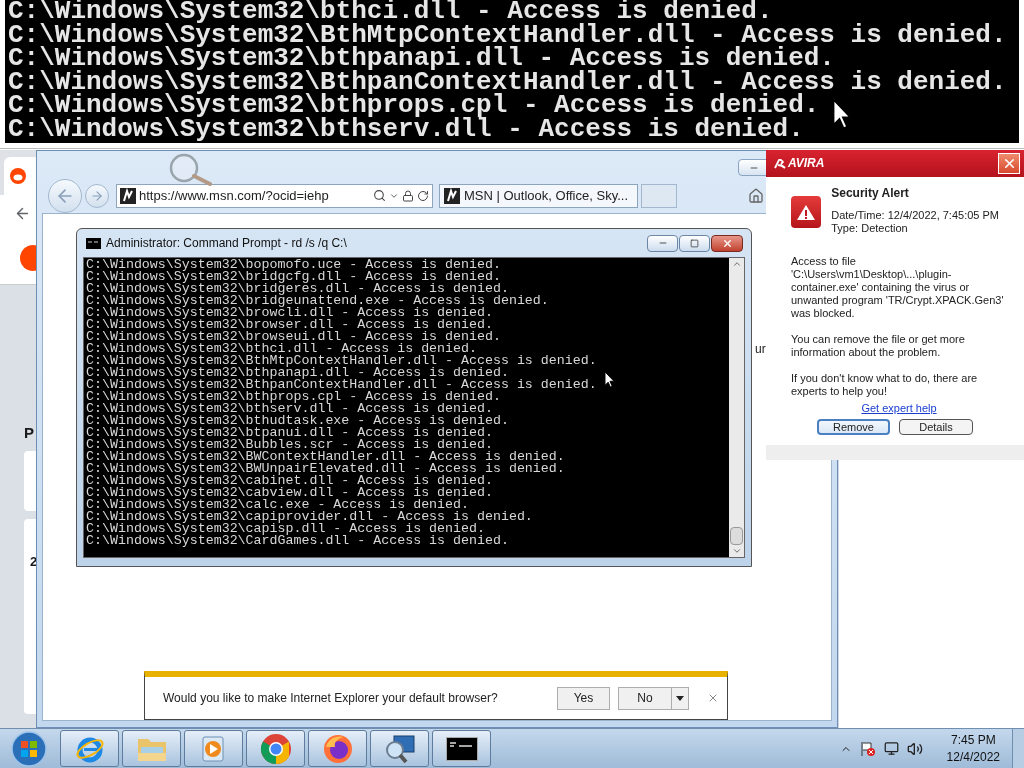 The height and width of the screenshot is (768, 1024). What do you see at coordinates (29, 433) in the screenshot?
I see `section-heading: P` at bounding box center [29, 433].